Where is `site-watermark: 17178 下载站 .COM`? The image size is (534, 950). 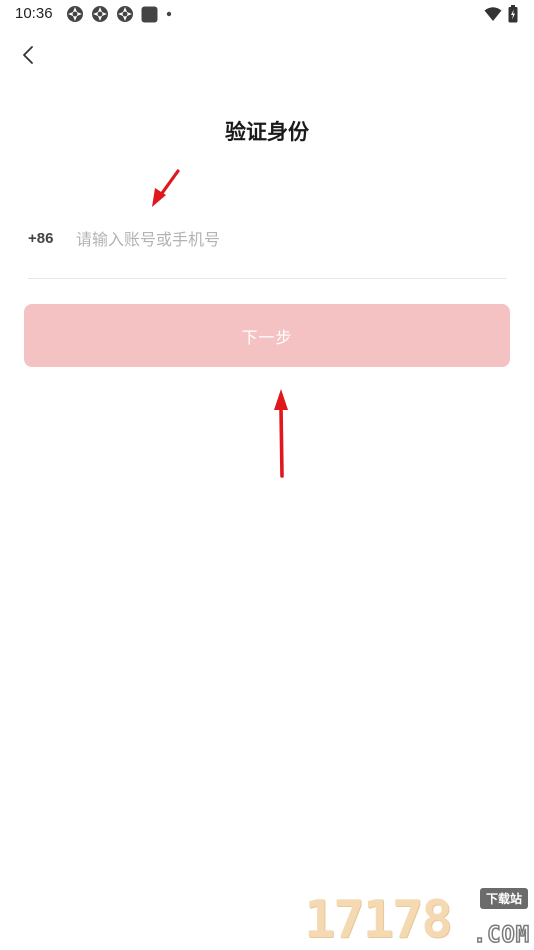
site-watermark: 17178 下载站 .COM is located at coordinates (417, 919).